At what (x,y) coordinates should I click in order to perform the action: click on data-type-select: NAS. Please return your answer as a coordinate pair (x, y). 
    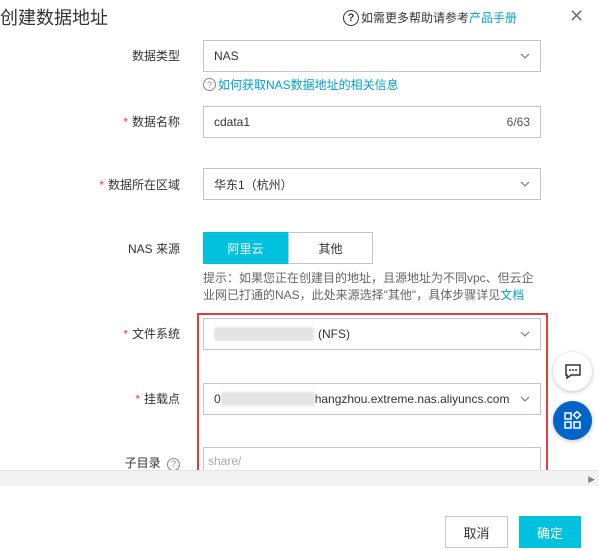
    Looking at the image, I should click on (372, 56).